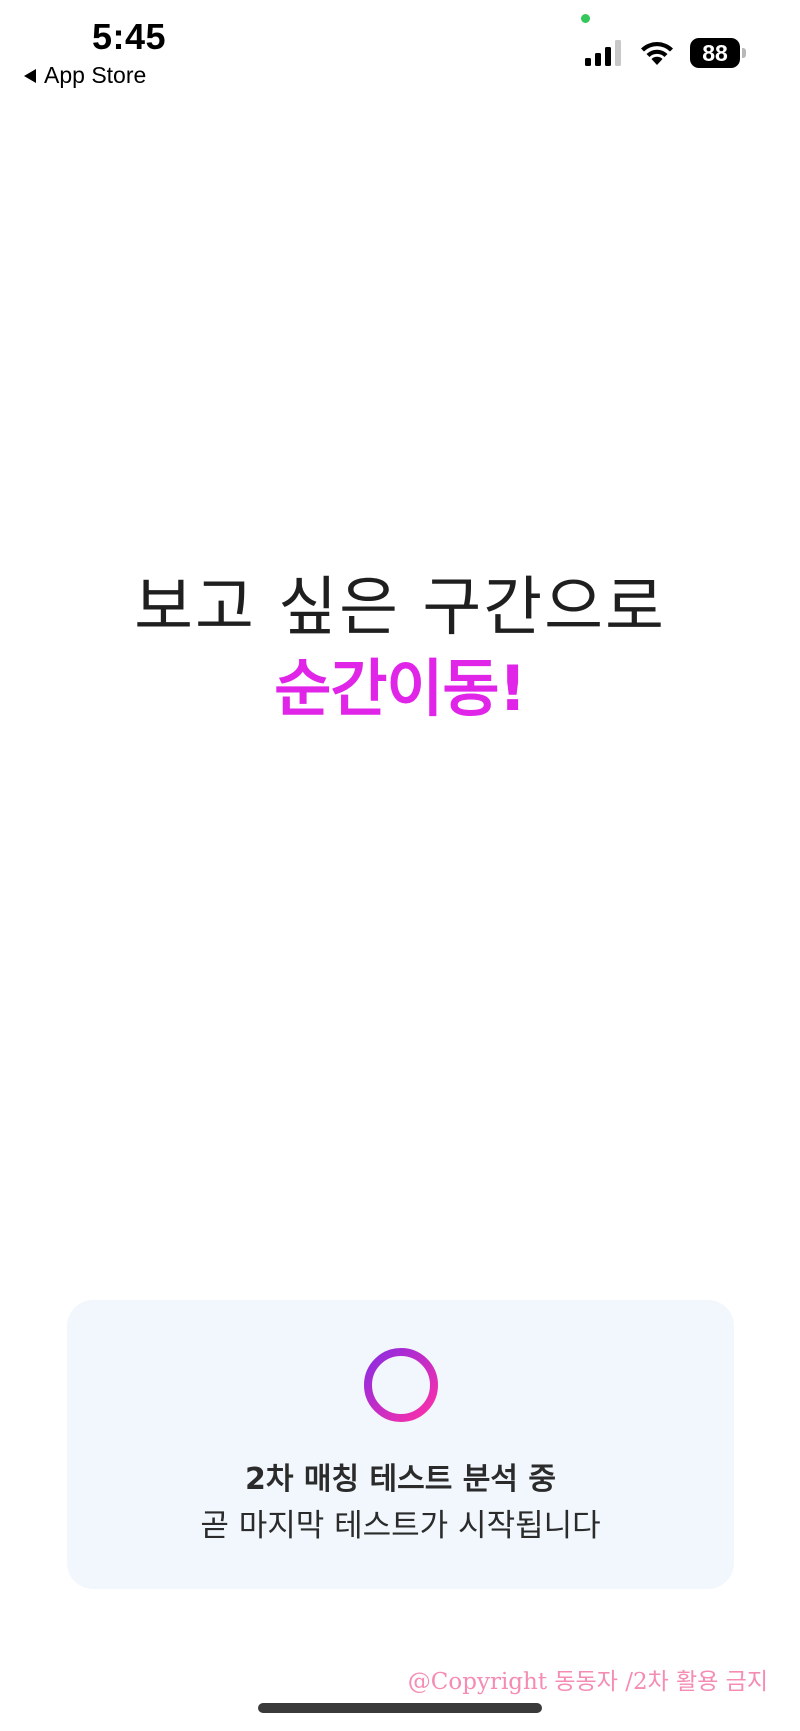 This screenshot has width=800, height=1731. What do you see at coordinates (400, 1479) in the screenshot?
I see `analysis-status-title: 2차 매칭 테스트 분석 중` at bounding box center [400, 1479].